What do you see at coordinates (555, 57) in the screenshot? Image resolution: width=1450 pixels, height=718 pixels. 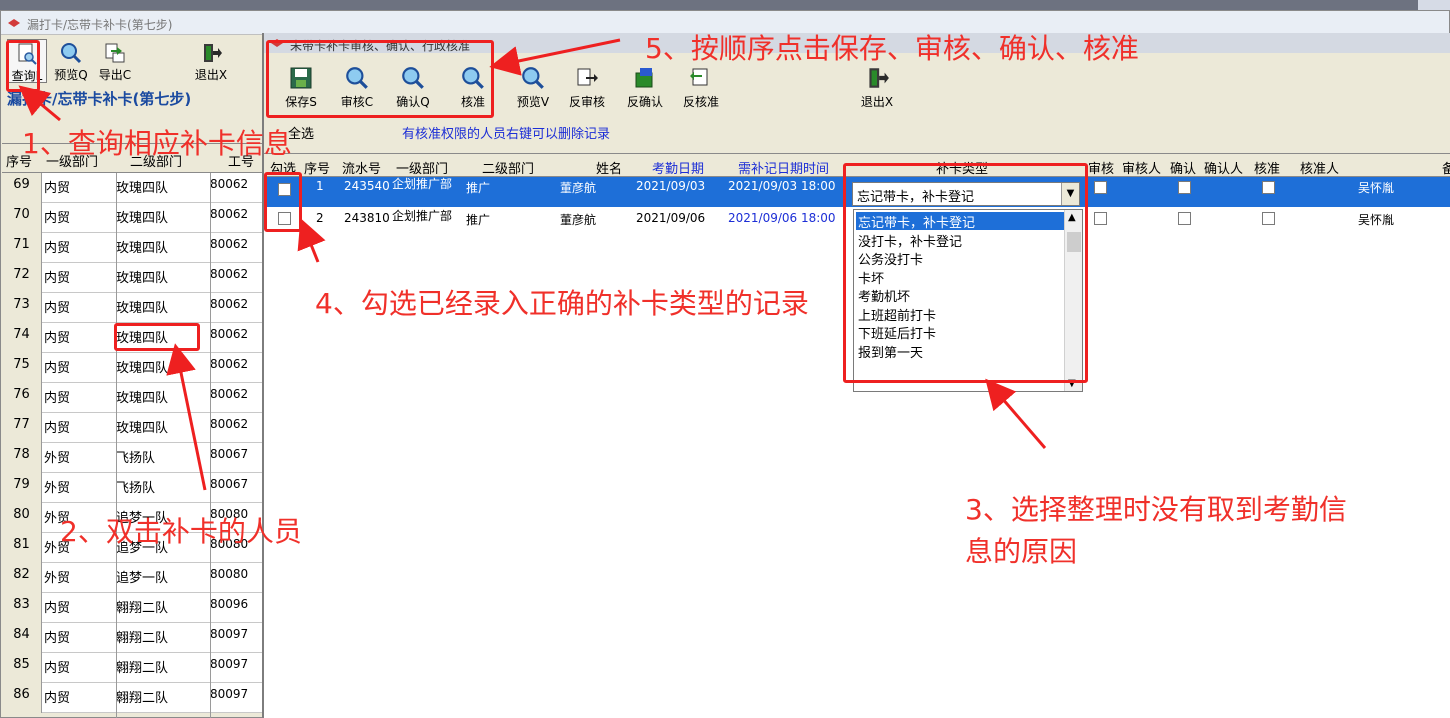 I see `arrow-step5` at bounding box center [555, 57].